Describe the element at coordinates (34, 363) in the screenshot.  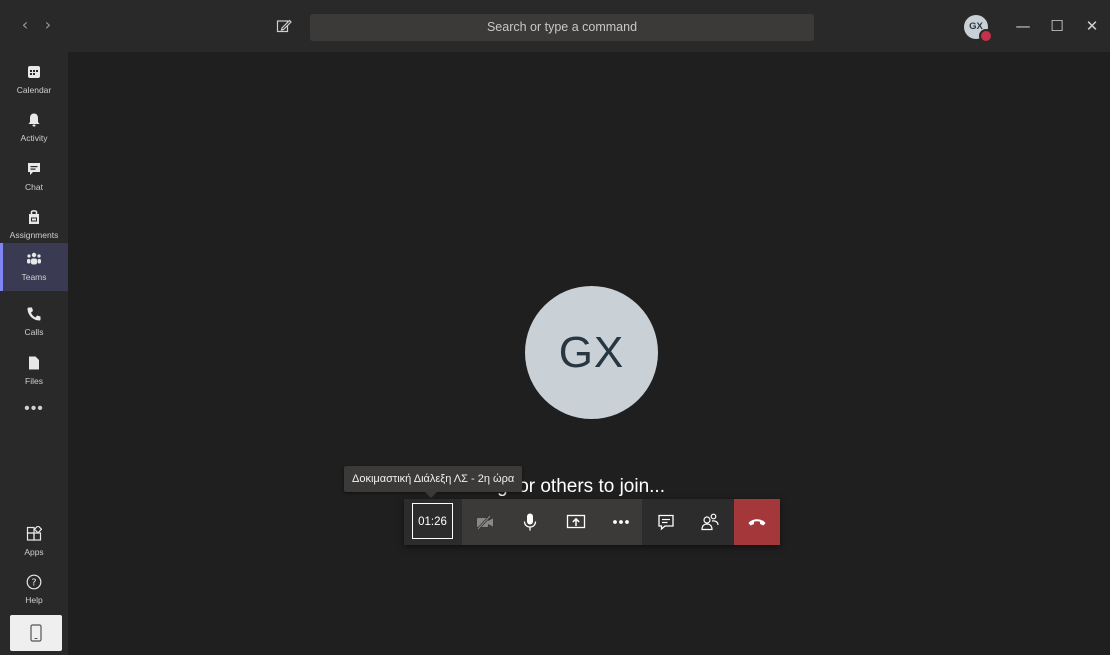
I see `file-icon` at that location.